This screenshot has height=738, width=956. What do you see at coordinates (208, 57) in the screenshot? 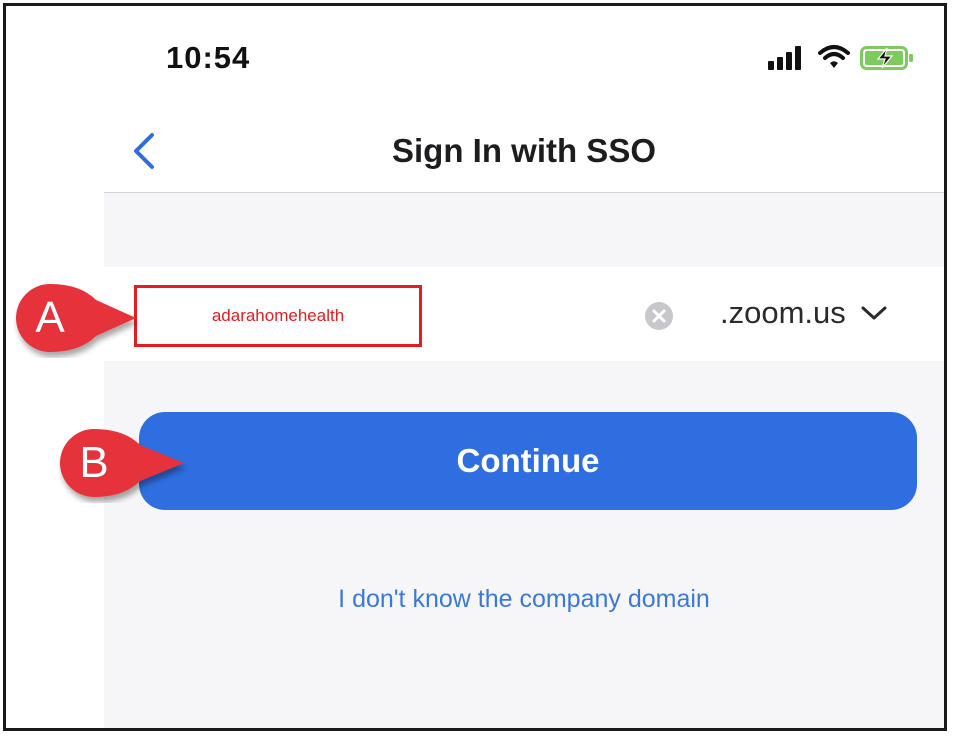
I see `status-time: 10:54` at bounding box center [208, 57].